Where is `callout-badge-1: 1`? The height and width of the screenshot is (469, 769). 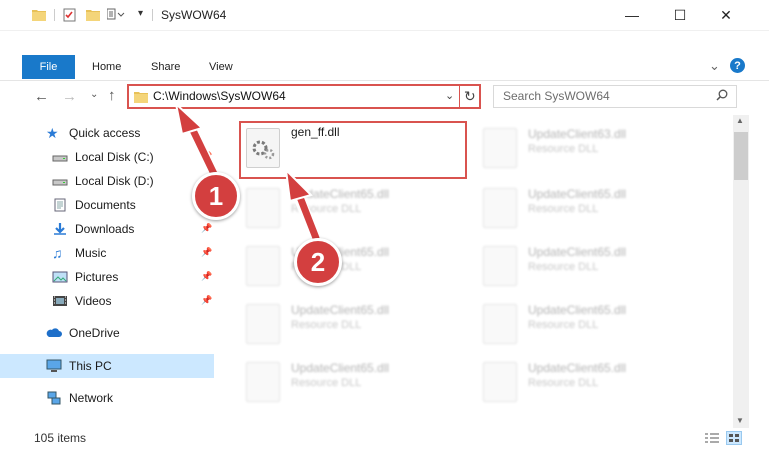 callout-badge-1: 1 is located at coordinates (216, 196).